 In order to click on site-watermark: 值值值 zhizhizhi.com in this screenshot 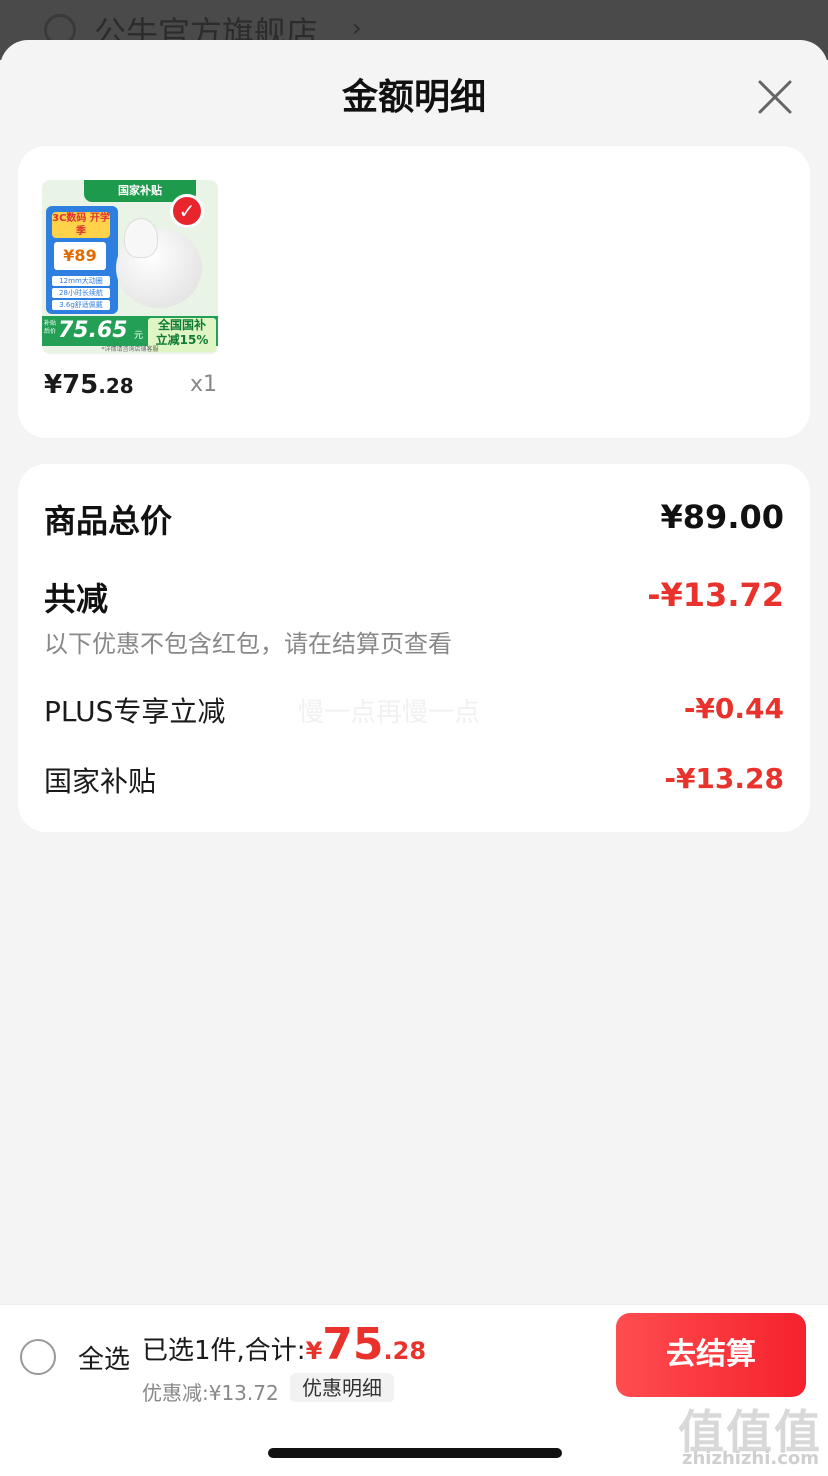, I will do `click(751, 1434)`.